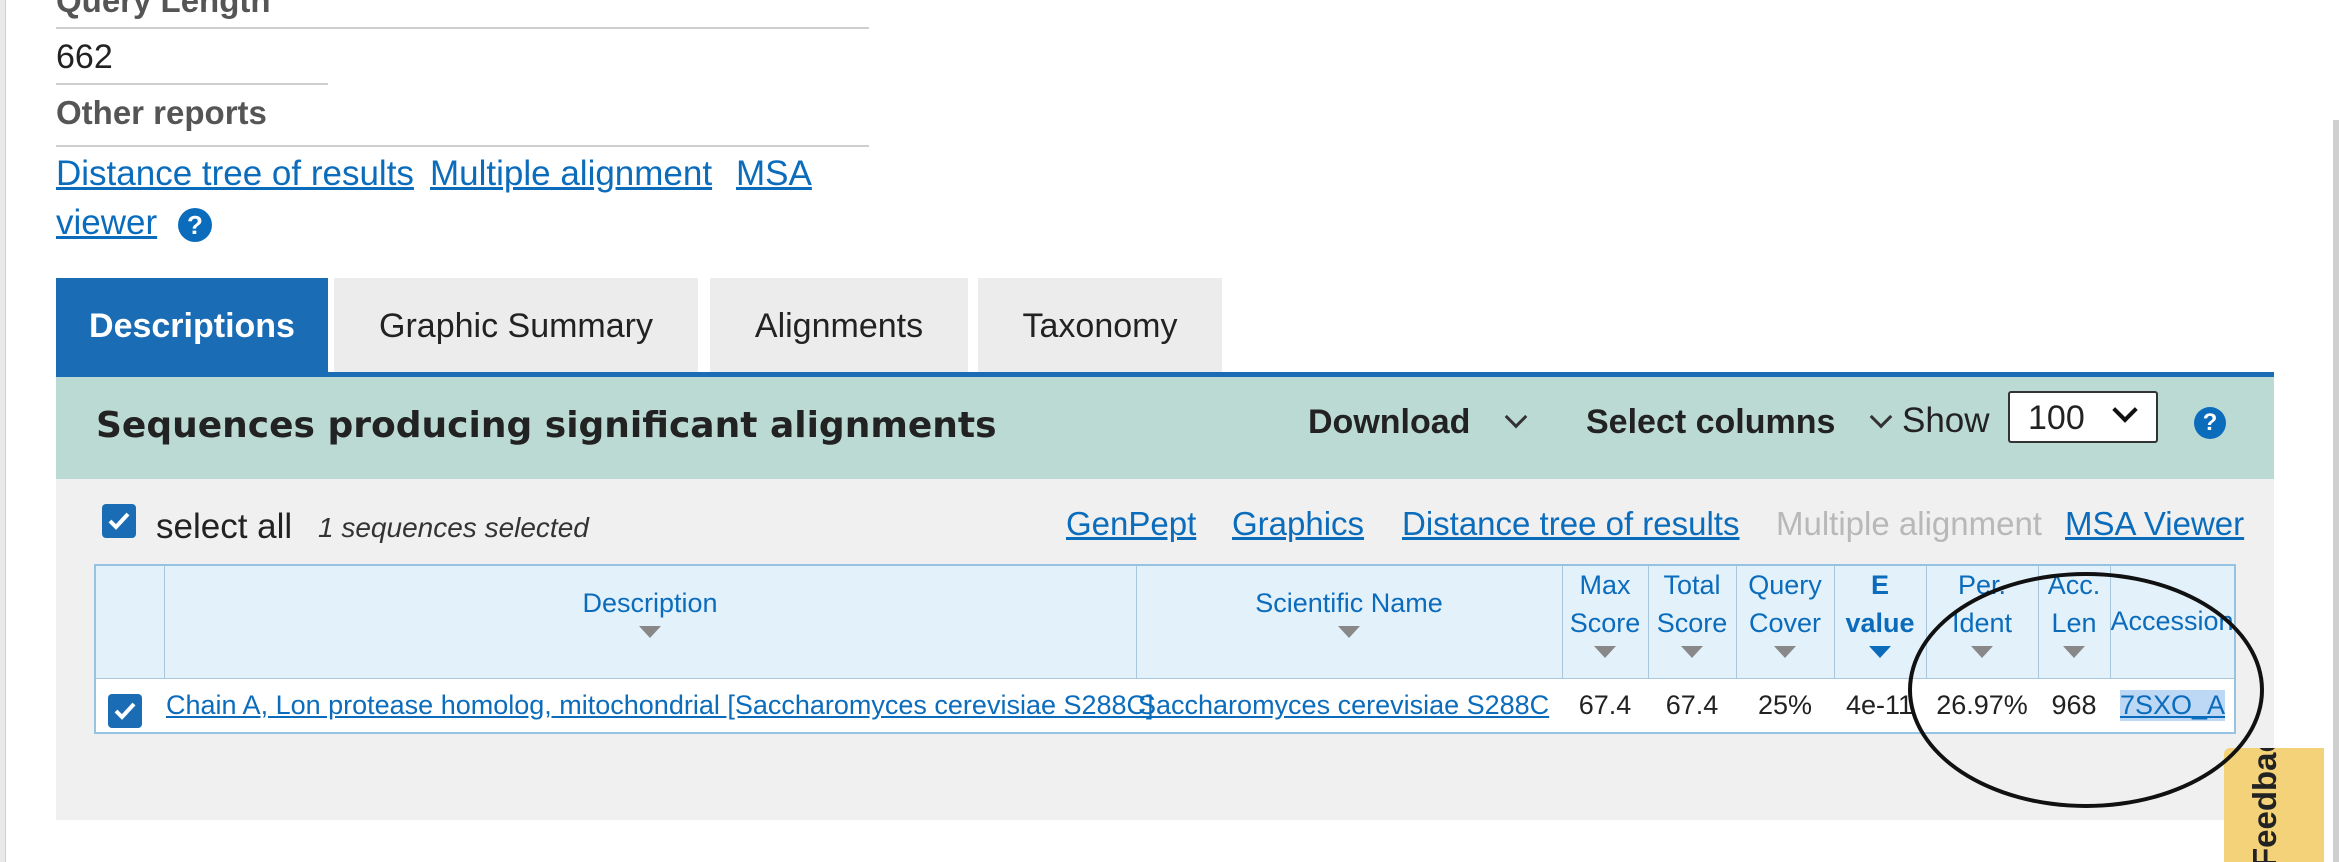  Describe the element at coordinates (1131, 524) in the screenshot. I see `genpept-link: GenPept` at that location.